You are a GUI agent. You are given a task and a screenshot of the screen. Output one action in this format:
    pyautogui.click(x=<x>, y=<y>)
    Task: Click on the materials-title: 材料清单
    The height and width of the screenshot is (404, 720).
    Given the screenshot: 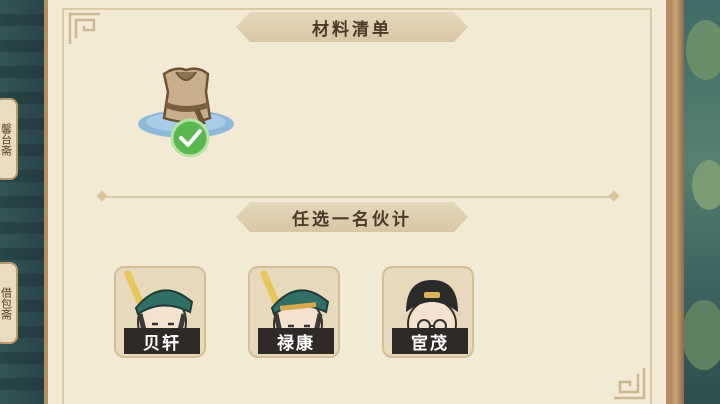 What is the action you would take?
    pyautogui.click(x=352, y=29)
    